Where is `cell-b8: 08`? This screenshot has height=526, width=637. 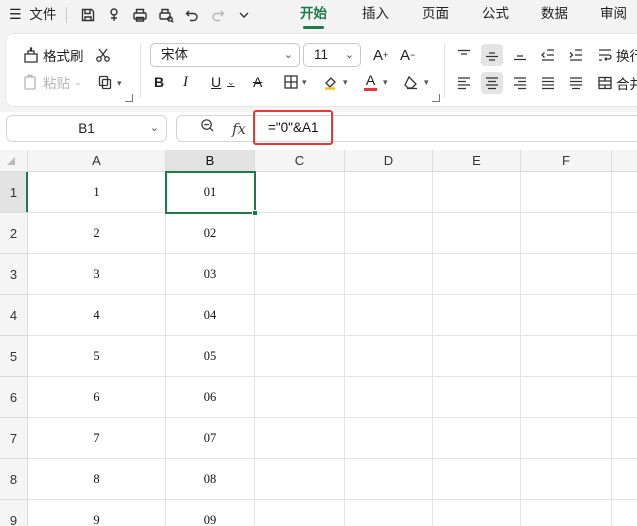
cell-b8: 08 is located at coordinates (210, 479).